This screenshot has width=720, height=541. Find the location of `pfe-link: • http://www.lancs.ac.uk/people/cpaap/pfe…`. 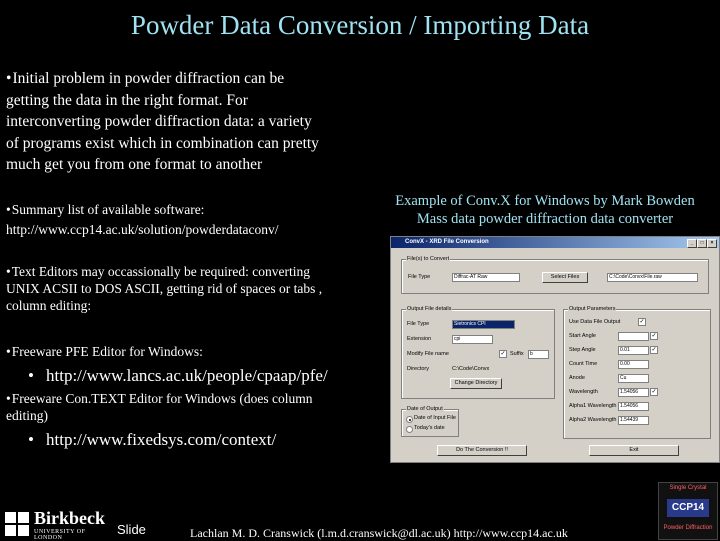

pfe-link: • http://www.lancs.ac.uk/people/cpaap/pfe… is located at coordinates (178, 376).